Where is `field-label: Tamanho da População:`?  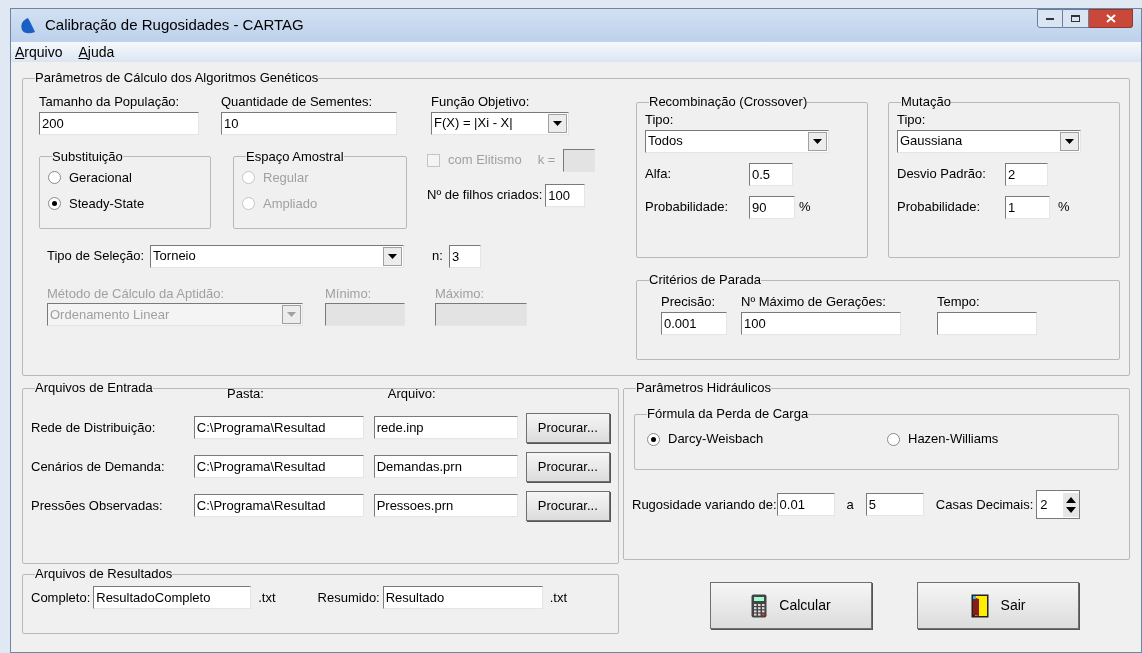 field-label: Tamanho da População: is located at coordinates (110, 102).